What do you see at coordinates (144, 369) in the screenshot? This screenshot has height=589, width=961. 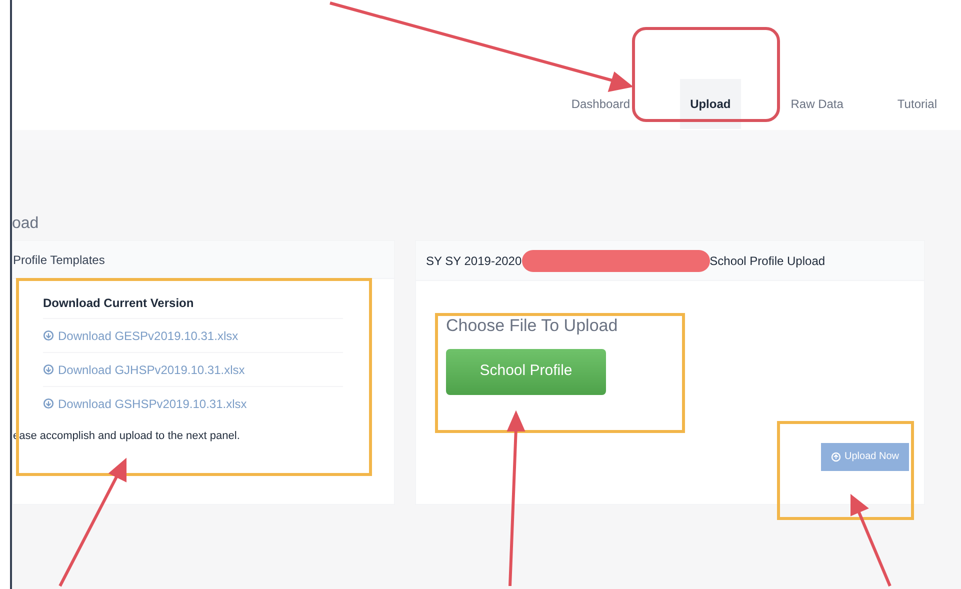 I see `download-link: Download GJHSPv2019.10.31.xlsx` at bounding box center [144, 369].